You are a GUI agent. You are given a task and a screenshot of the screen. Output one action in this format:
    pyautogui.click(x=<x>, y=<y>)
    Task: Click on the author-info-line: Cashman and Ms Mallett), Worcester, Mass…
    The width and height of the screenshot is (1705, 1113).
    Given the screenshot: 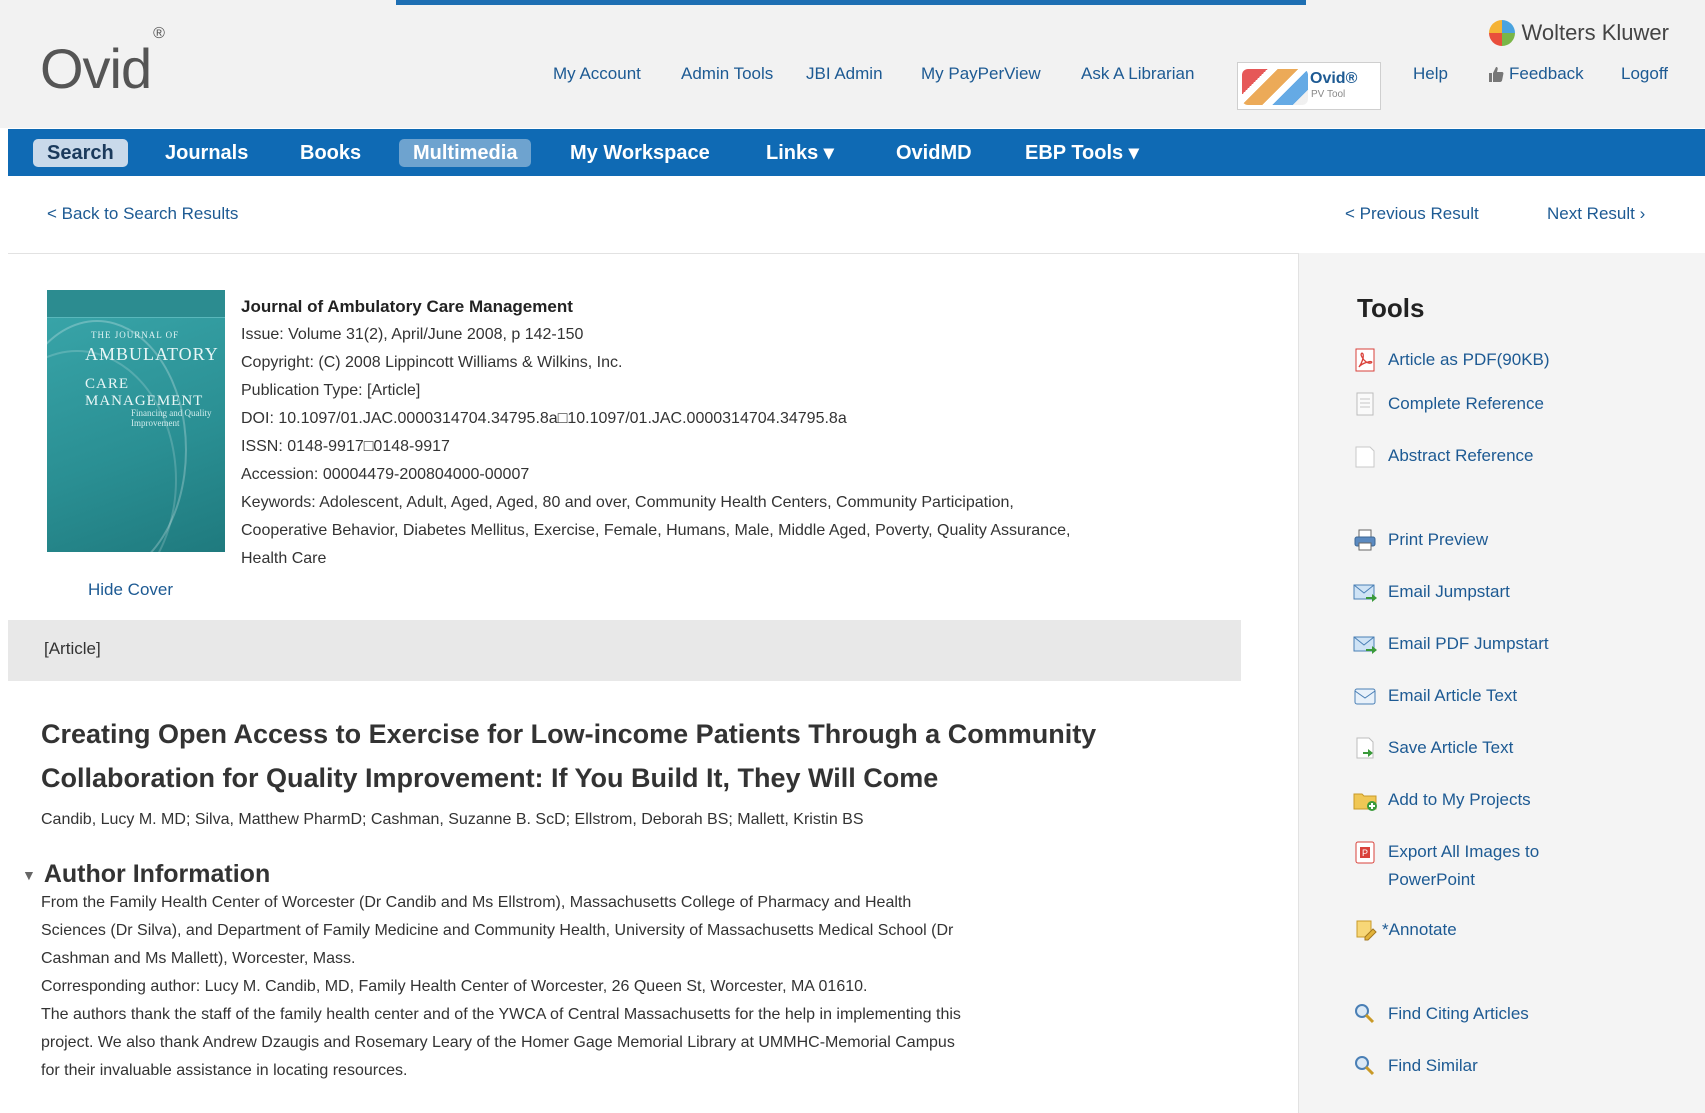 What is the action you would take?
    pyautogui.click(x=198, y=958)
    